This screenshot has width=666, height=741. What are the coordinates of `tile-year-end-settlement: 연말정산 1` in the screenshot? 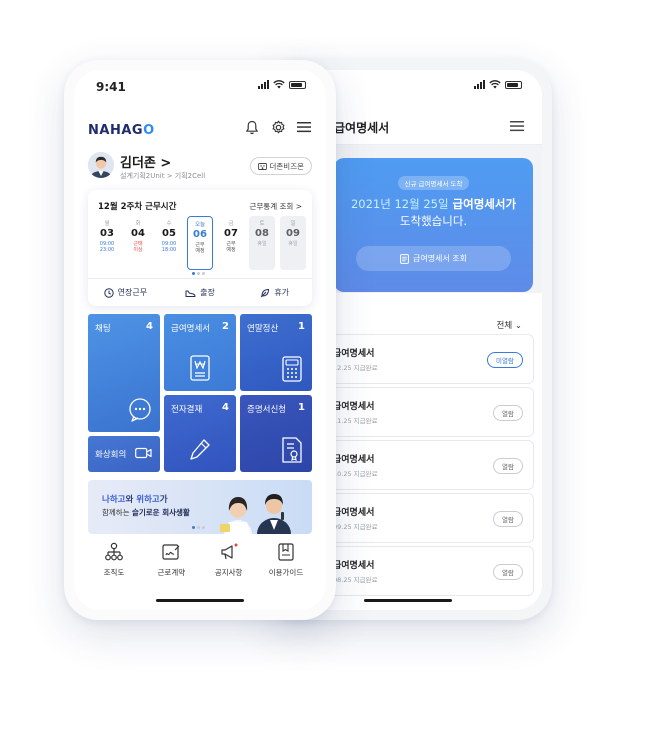 It's located at (276, 352).